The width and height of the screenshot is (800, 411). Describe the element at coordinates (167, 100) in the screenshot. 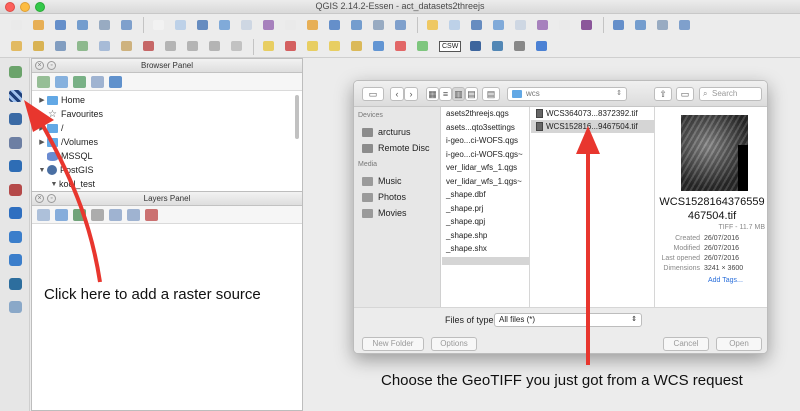

I see `tree-item-home: ▶ Home` at that location.